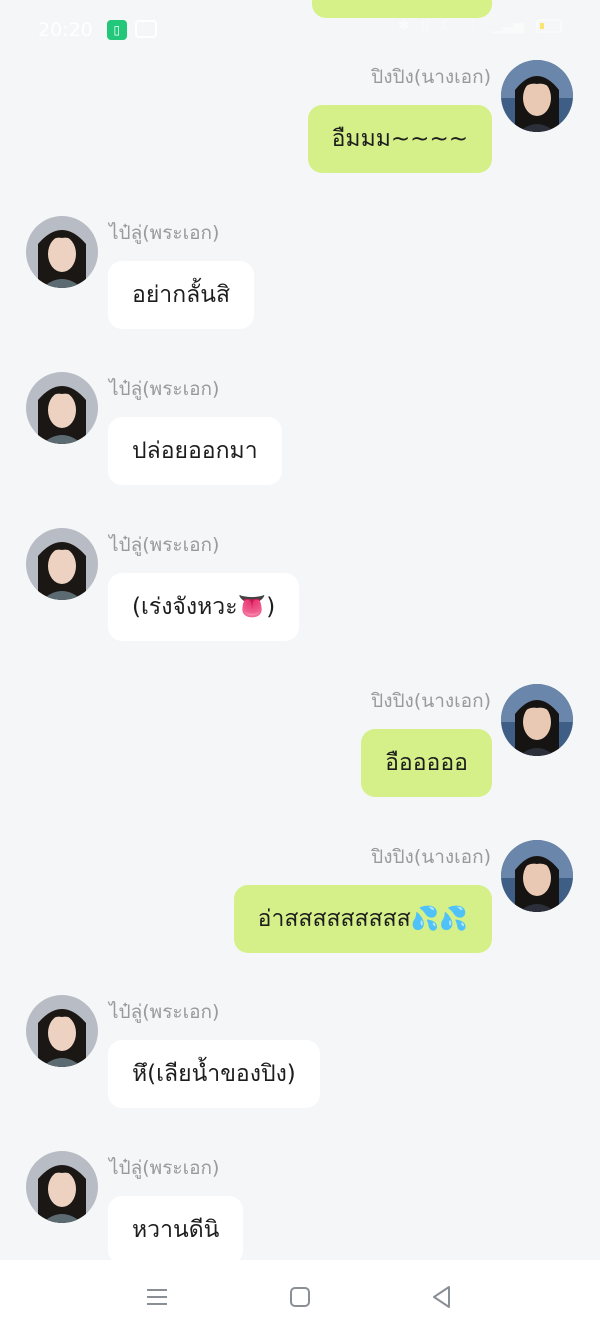 The image size is (600, 1333). What do you see at coordinates (362, 919) in the screenshot?
I see `message-bubble: อ่าสสสสสสสสส💦💦` at bounding box center [362, 919].